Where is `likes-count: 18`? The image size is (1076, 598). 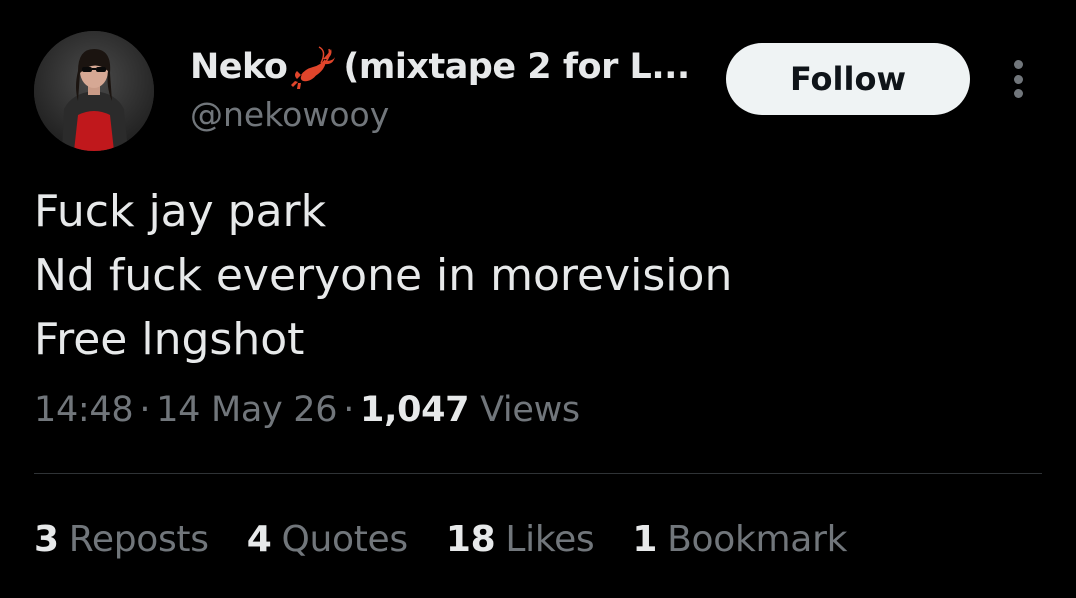
likes-count: 18 is located at coordinates (470, 539).